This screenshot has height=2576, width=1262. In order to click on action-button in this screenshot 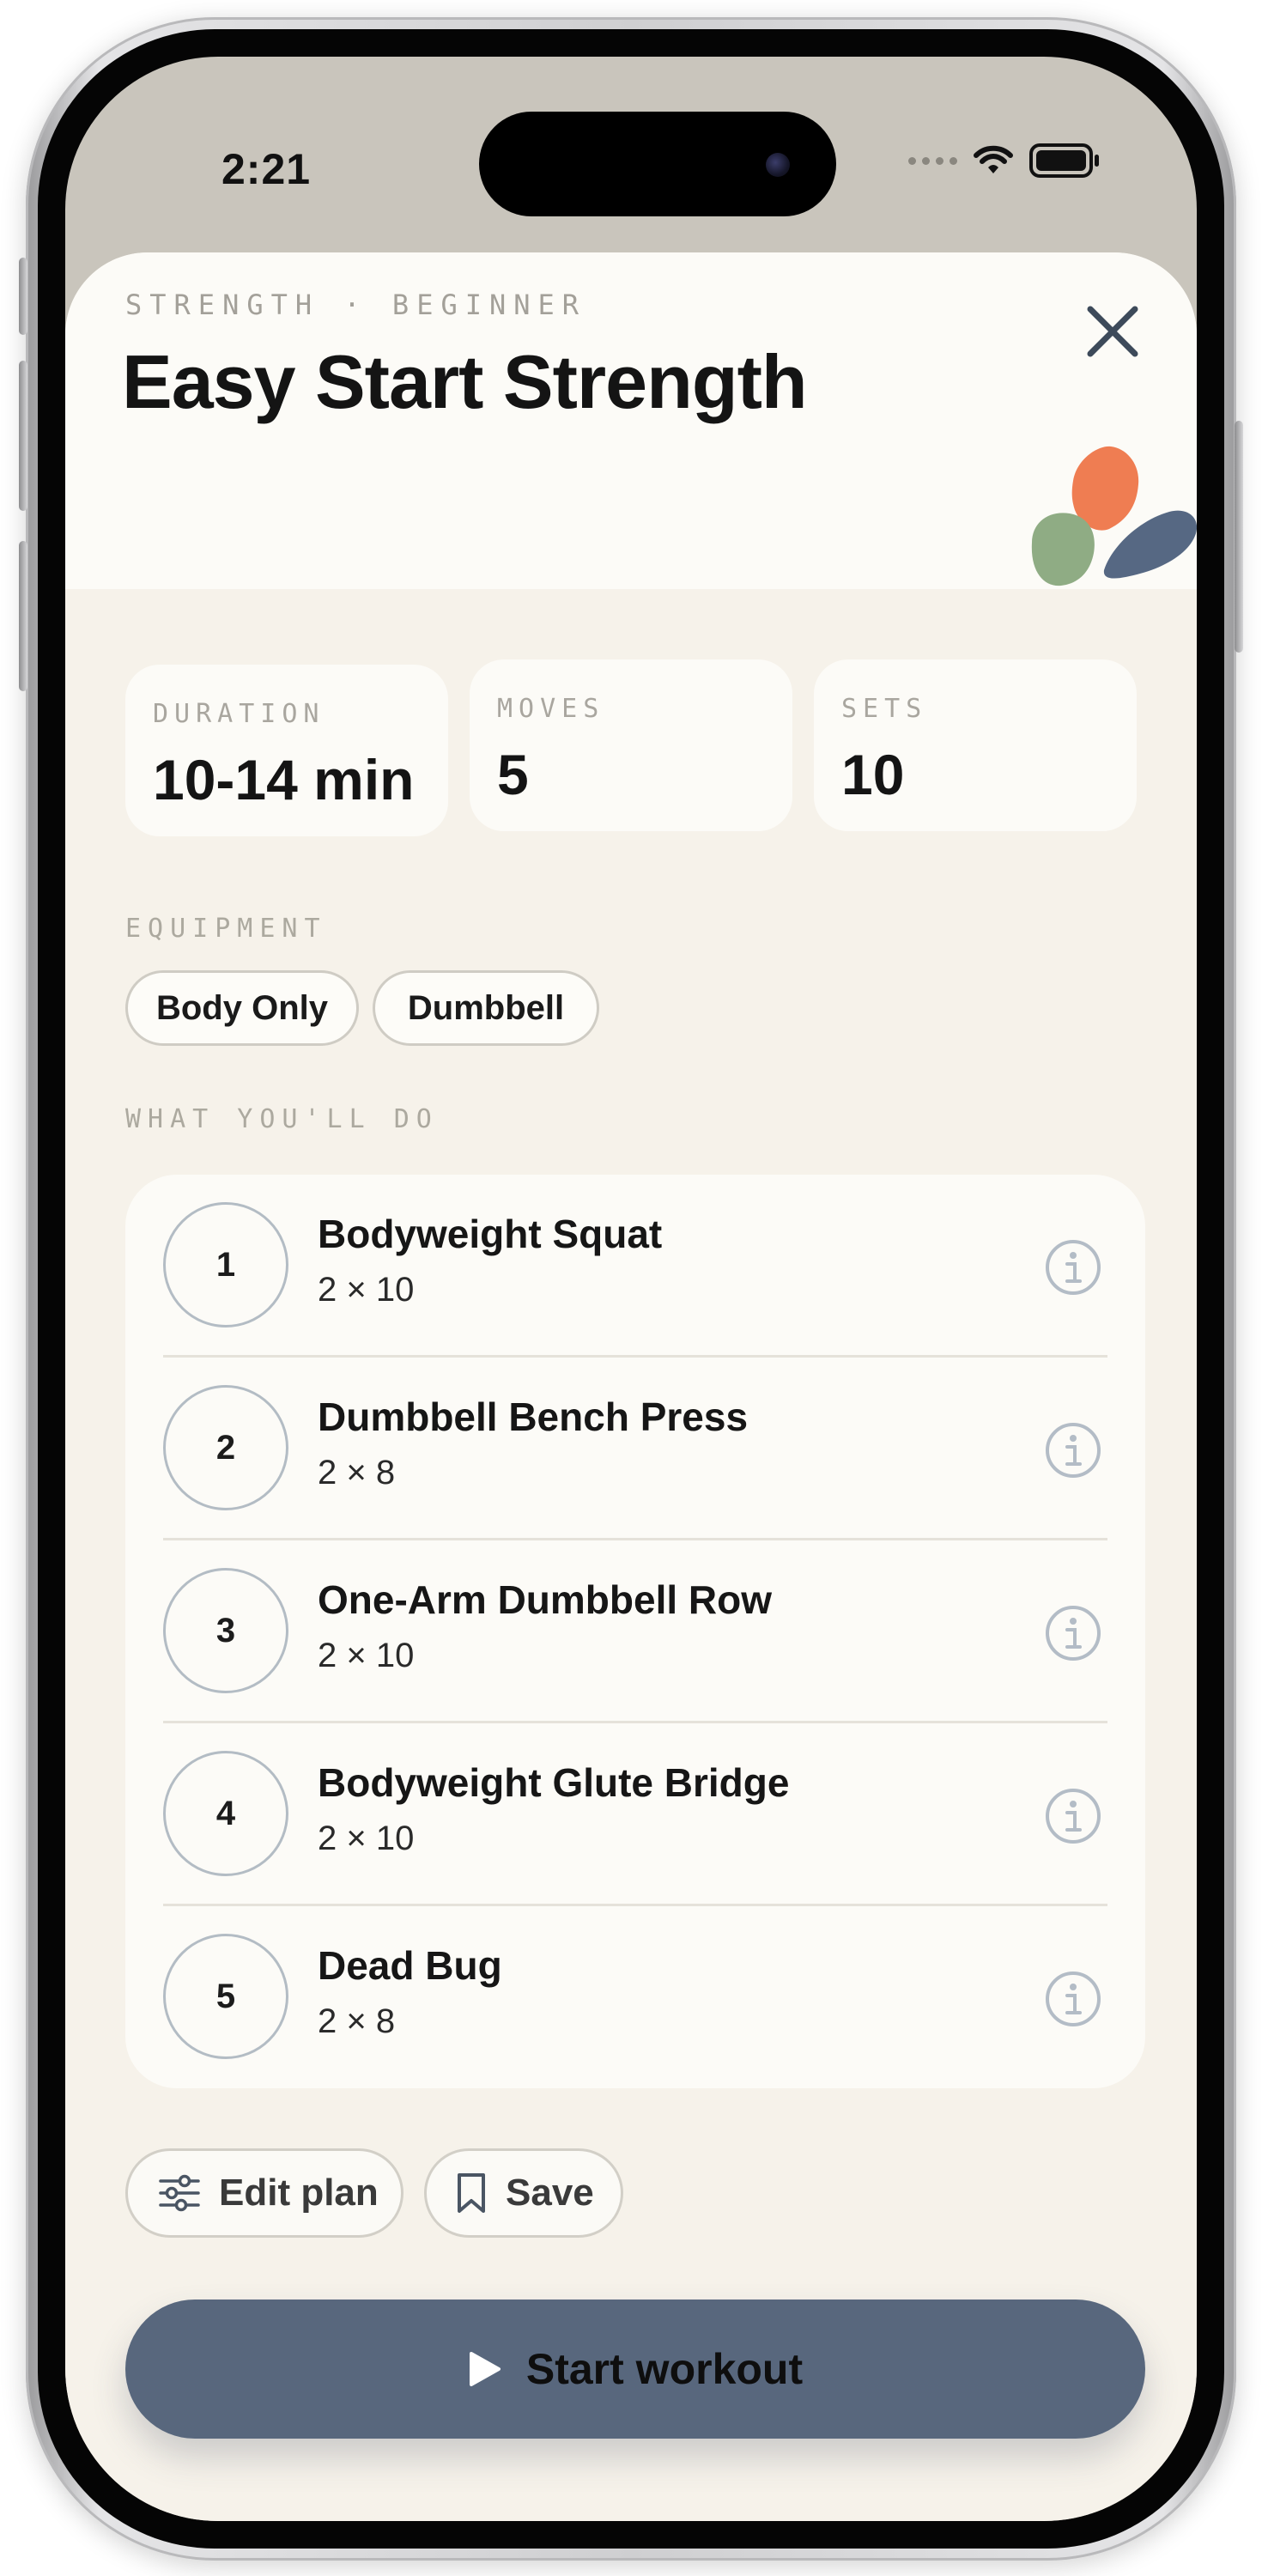, I will do `click(23, 296)`.